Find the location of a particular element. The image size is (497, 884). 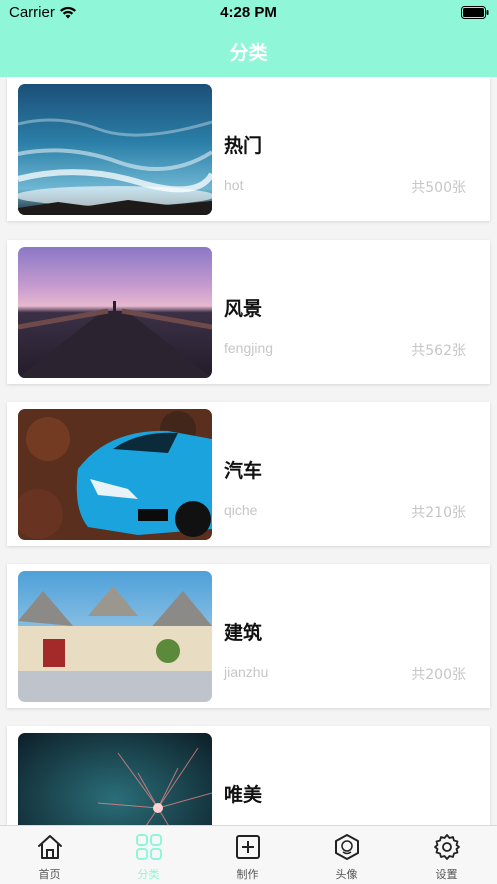

battery-icon is located at coordinates (475, 12).